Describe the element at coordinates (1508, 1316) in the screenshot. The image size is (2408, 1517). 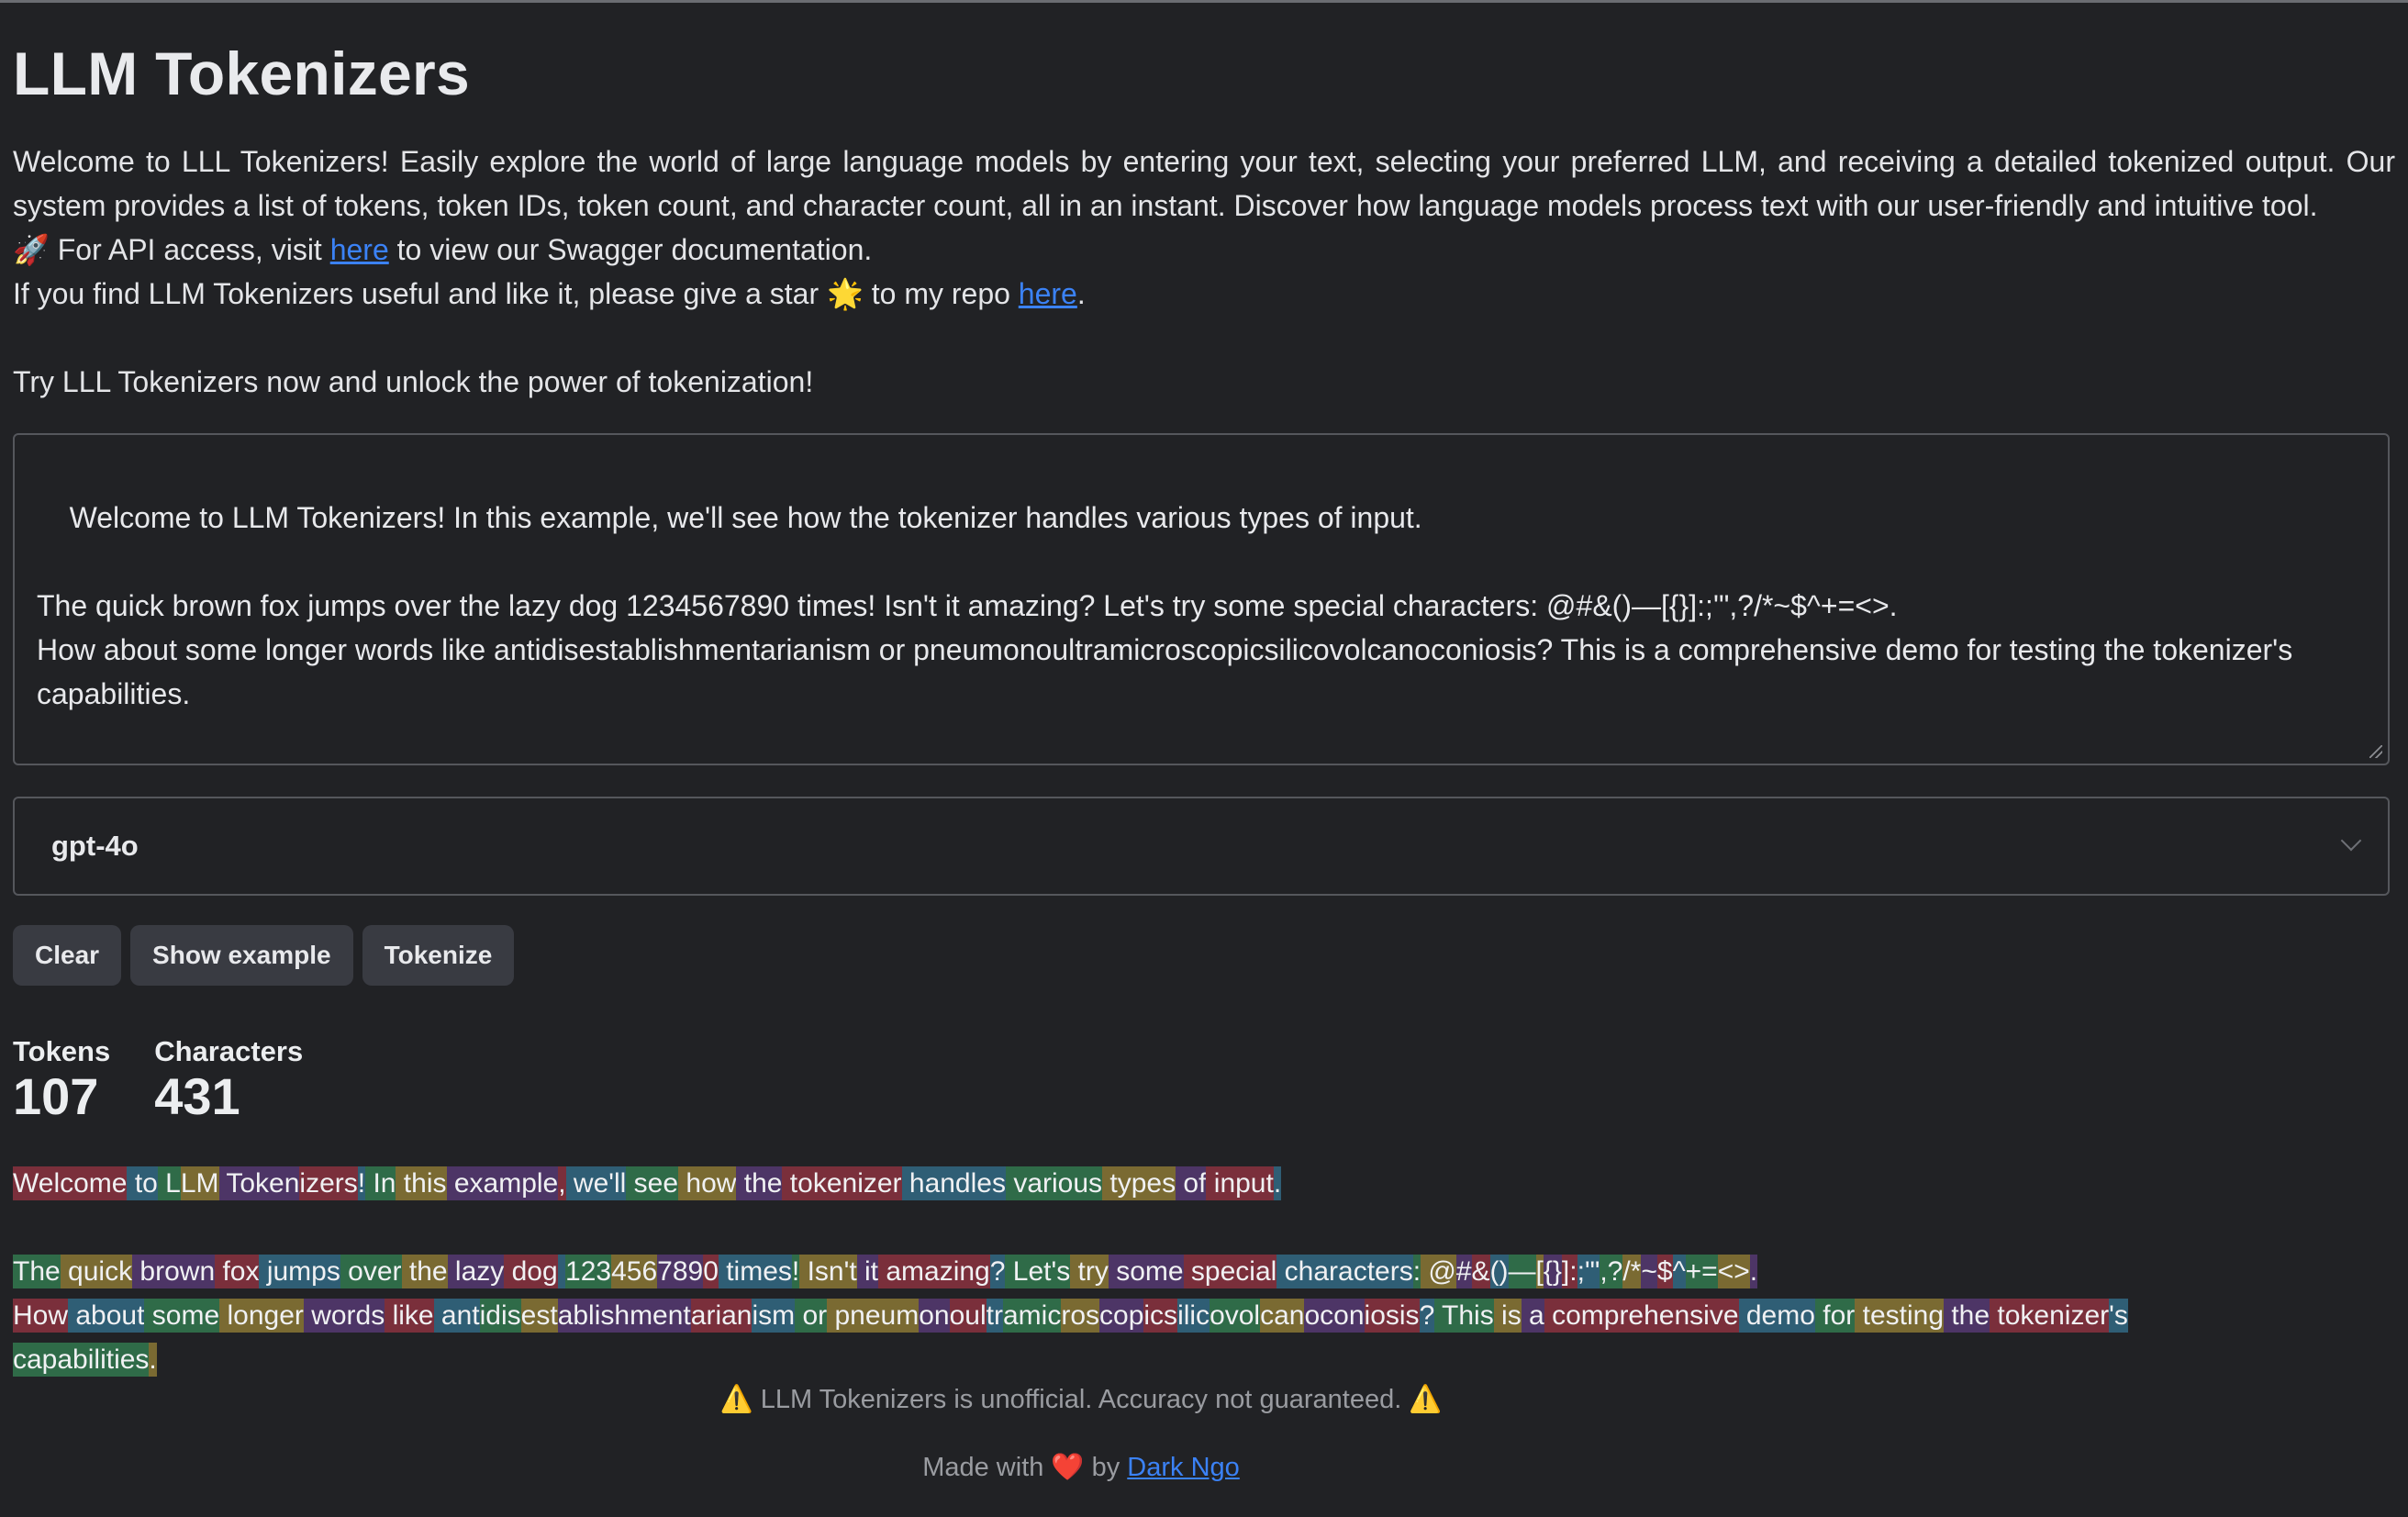
I see `token: is` at that location.